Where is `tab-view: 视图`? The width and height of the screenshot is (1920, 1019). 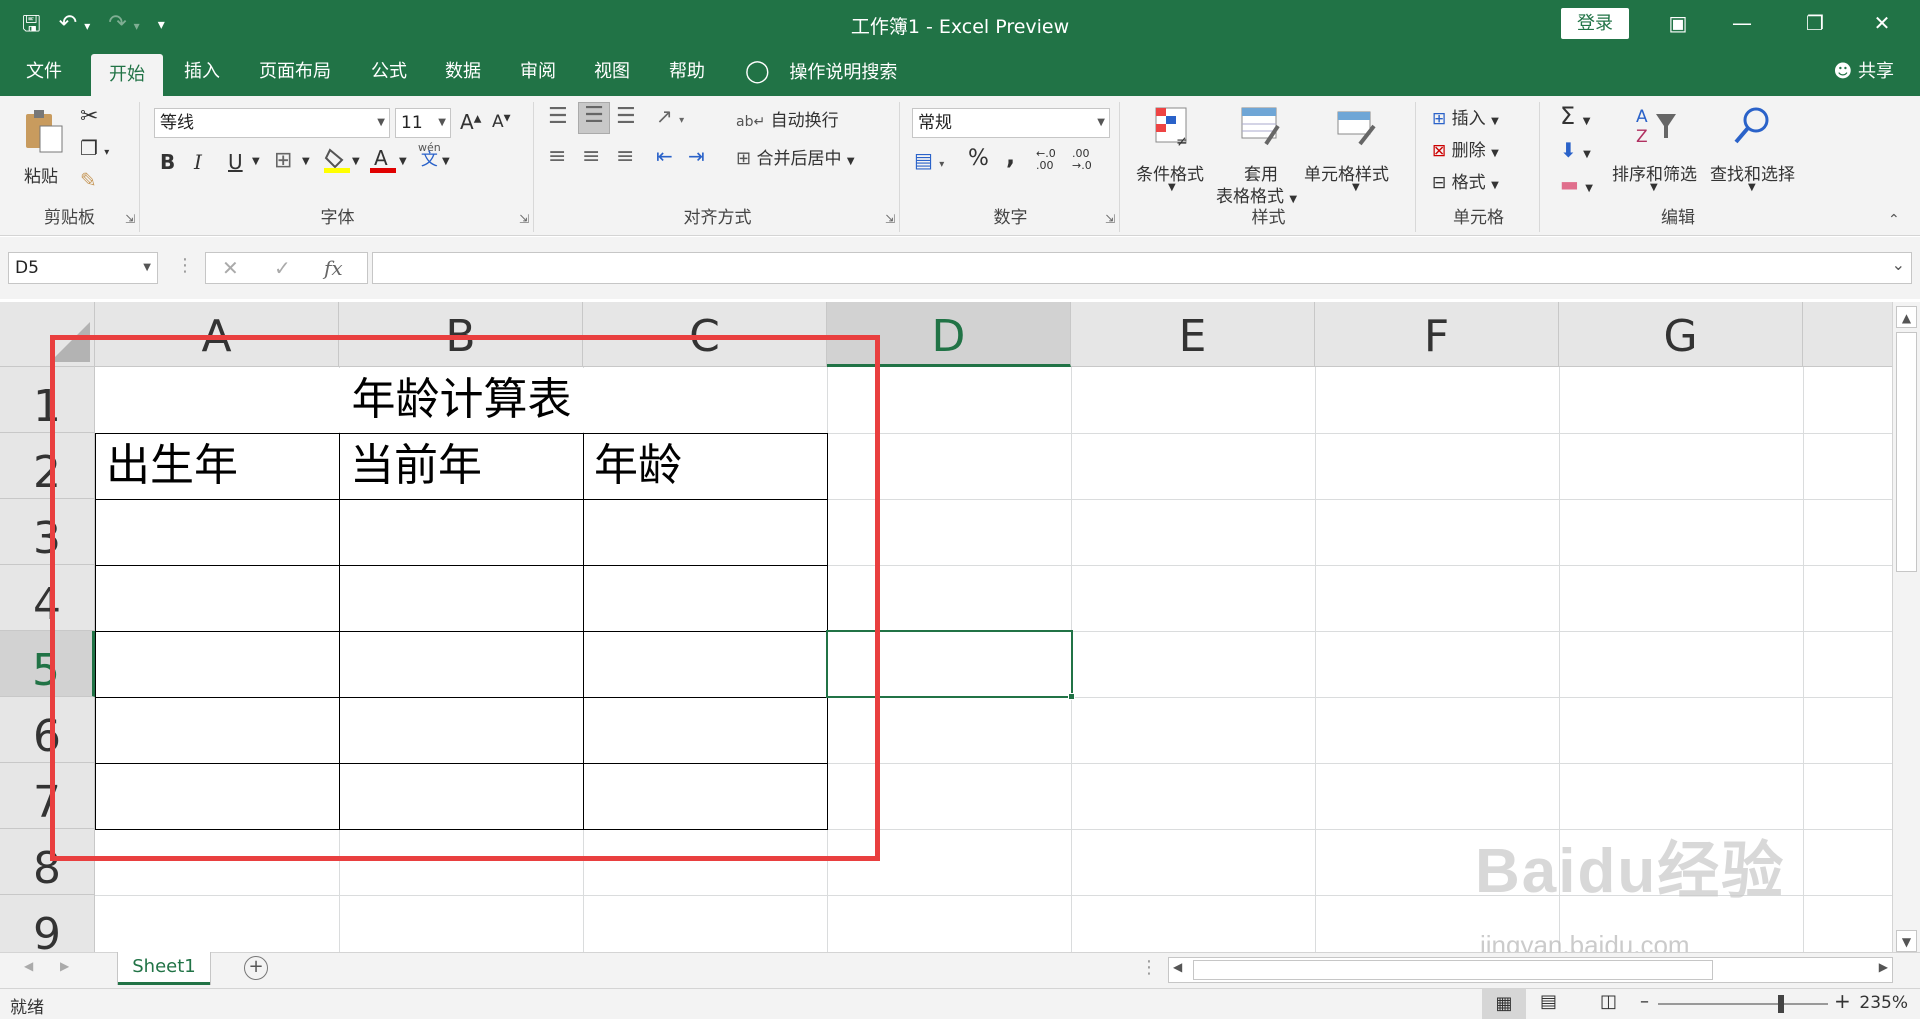 tab-view: 视图 is located at coordinates (612, 72).